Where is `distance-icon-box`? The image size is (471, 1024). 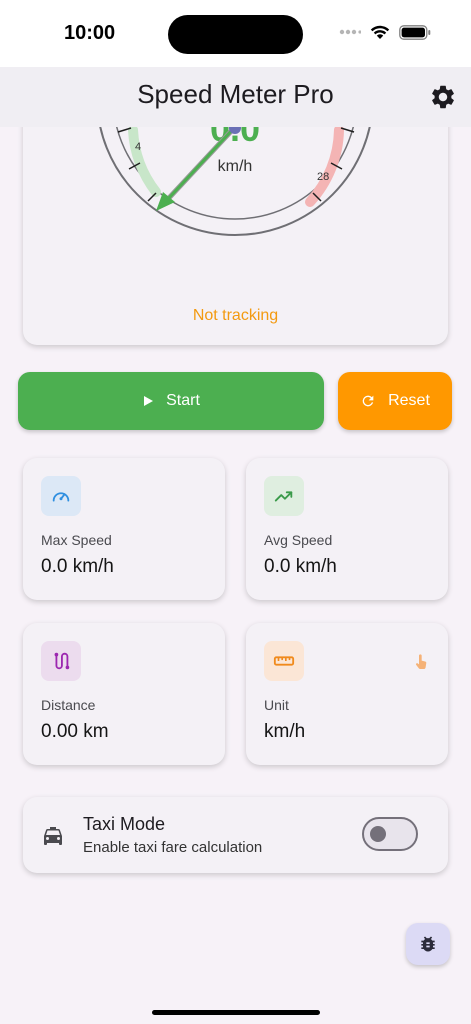 distance-icon-box is located at coordinates (61, 661).